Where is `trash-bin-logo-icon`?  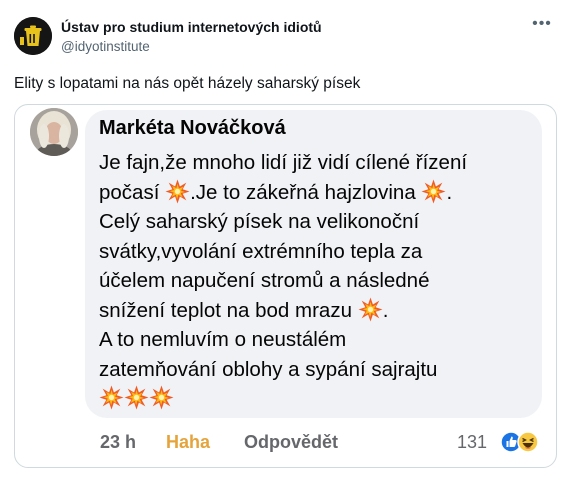
trash-bin-logo-icon is located at coordinates (33, 36).